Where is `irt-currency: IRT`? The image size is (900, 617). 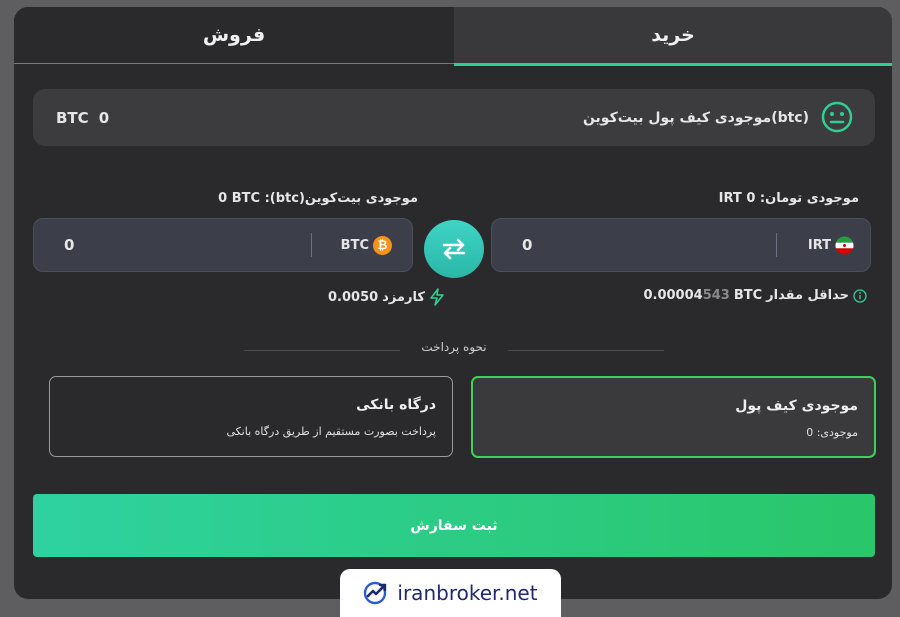 irt-currency: IRT is located at coordinates (831, 245).